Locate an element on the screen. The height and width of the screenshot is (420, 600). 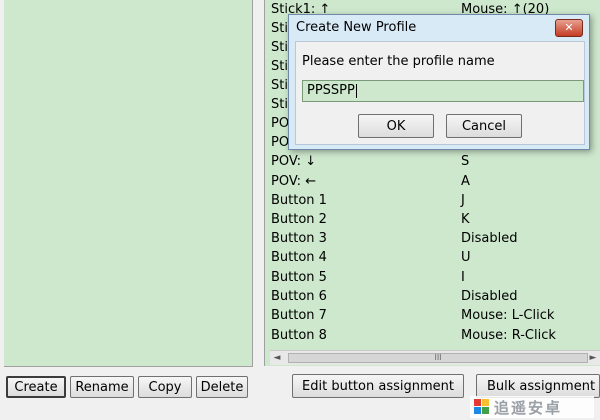
dialog-prompt: Please enter the profile name is located at coordinates (398, 61).